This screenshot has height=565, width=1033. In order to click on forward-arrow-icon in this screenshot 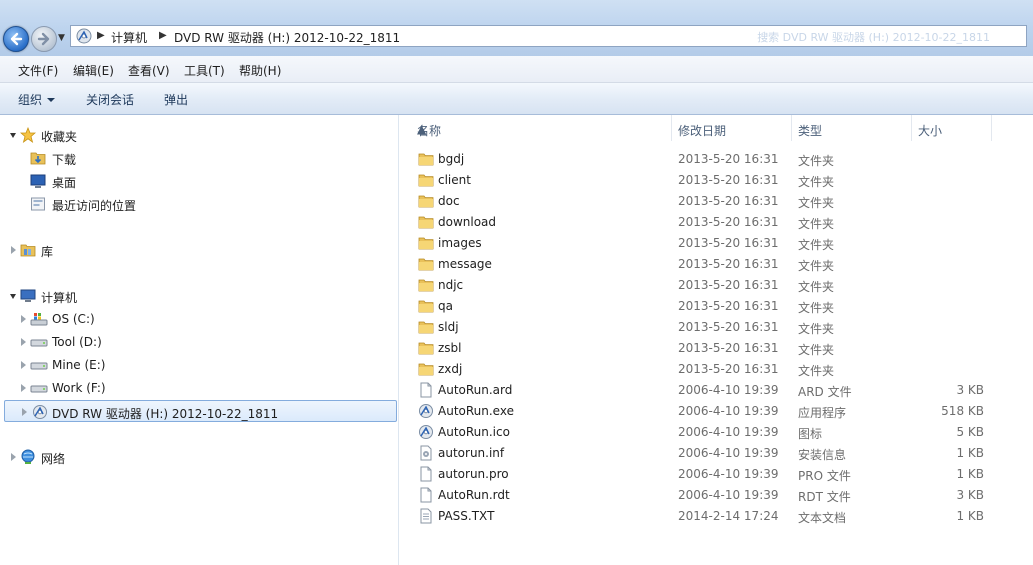, I will do `click(43, 39)`.